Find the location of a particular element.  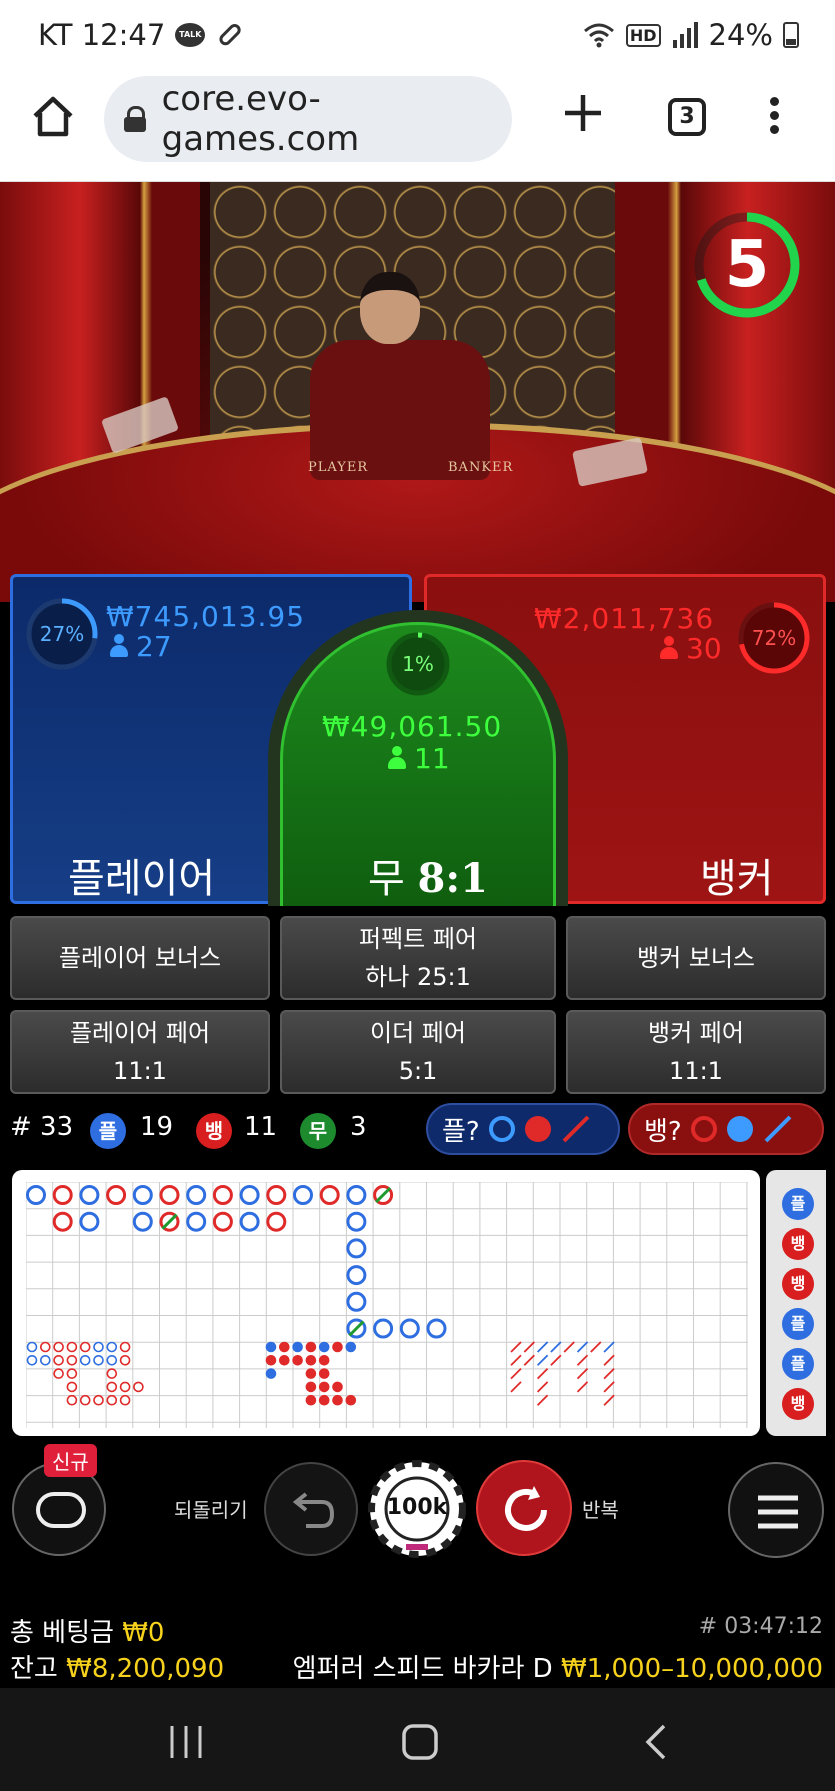

undo-label: 되돌리기 is located at coordinates (211, 1510).